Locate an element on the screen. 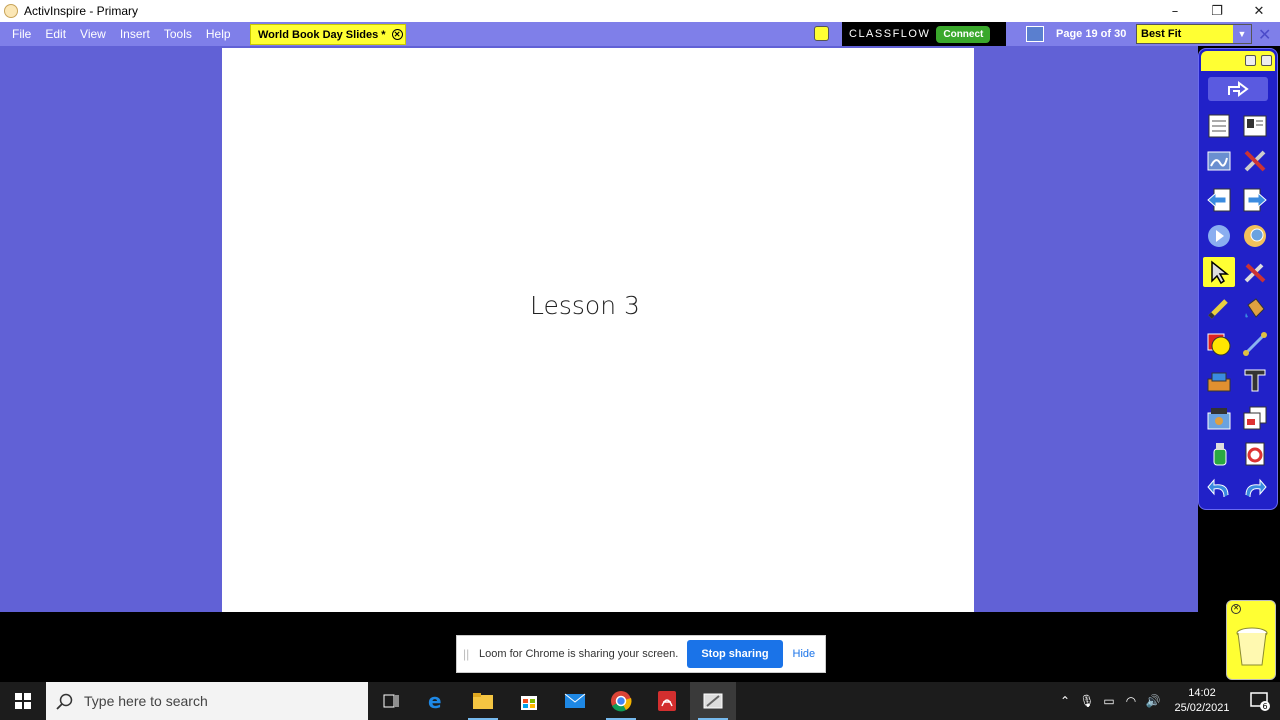 This screenshot has width=1280, height=720. connector-icon is located at coordinates (1255, 344).